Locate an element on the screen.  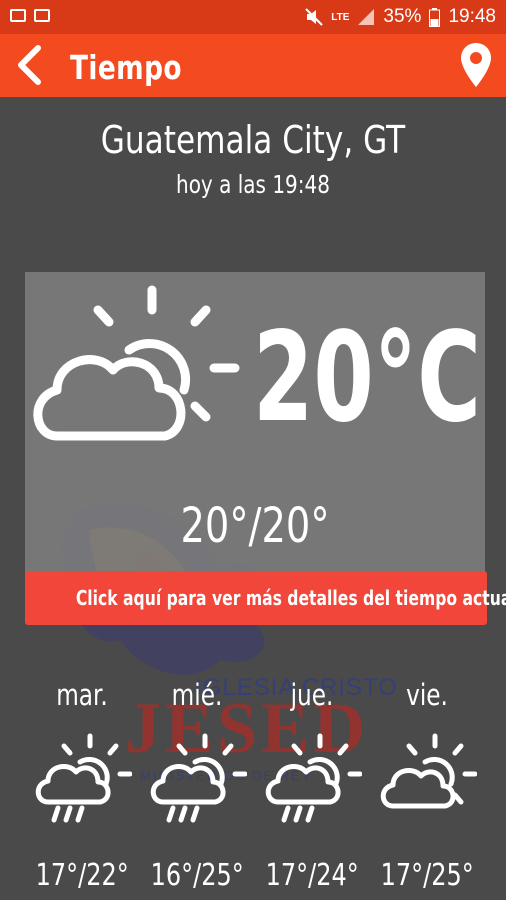
image-notification-icon is located at coordinates (18, 15).